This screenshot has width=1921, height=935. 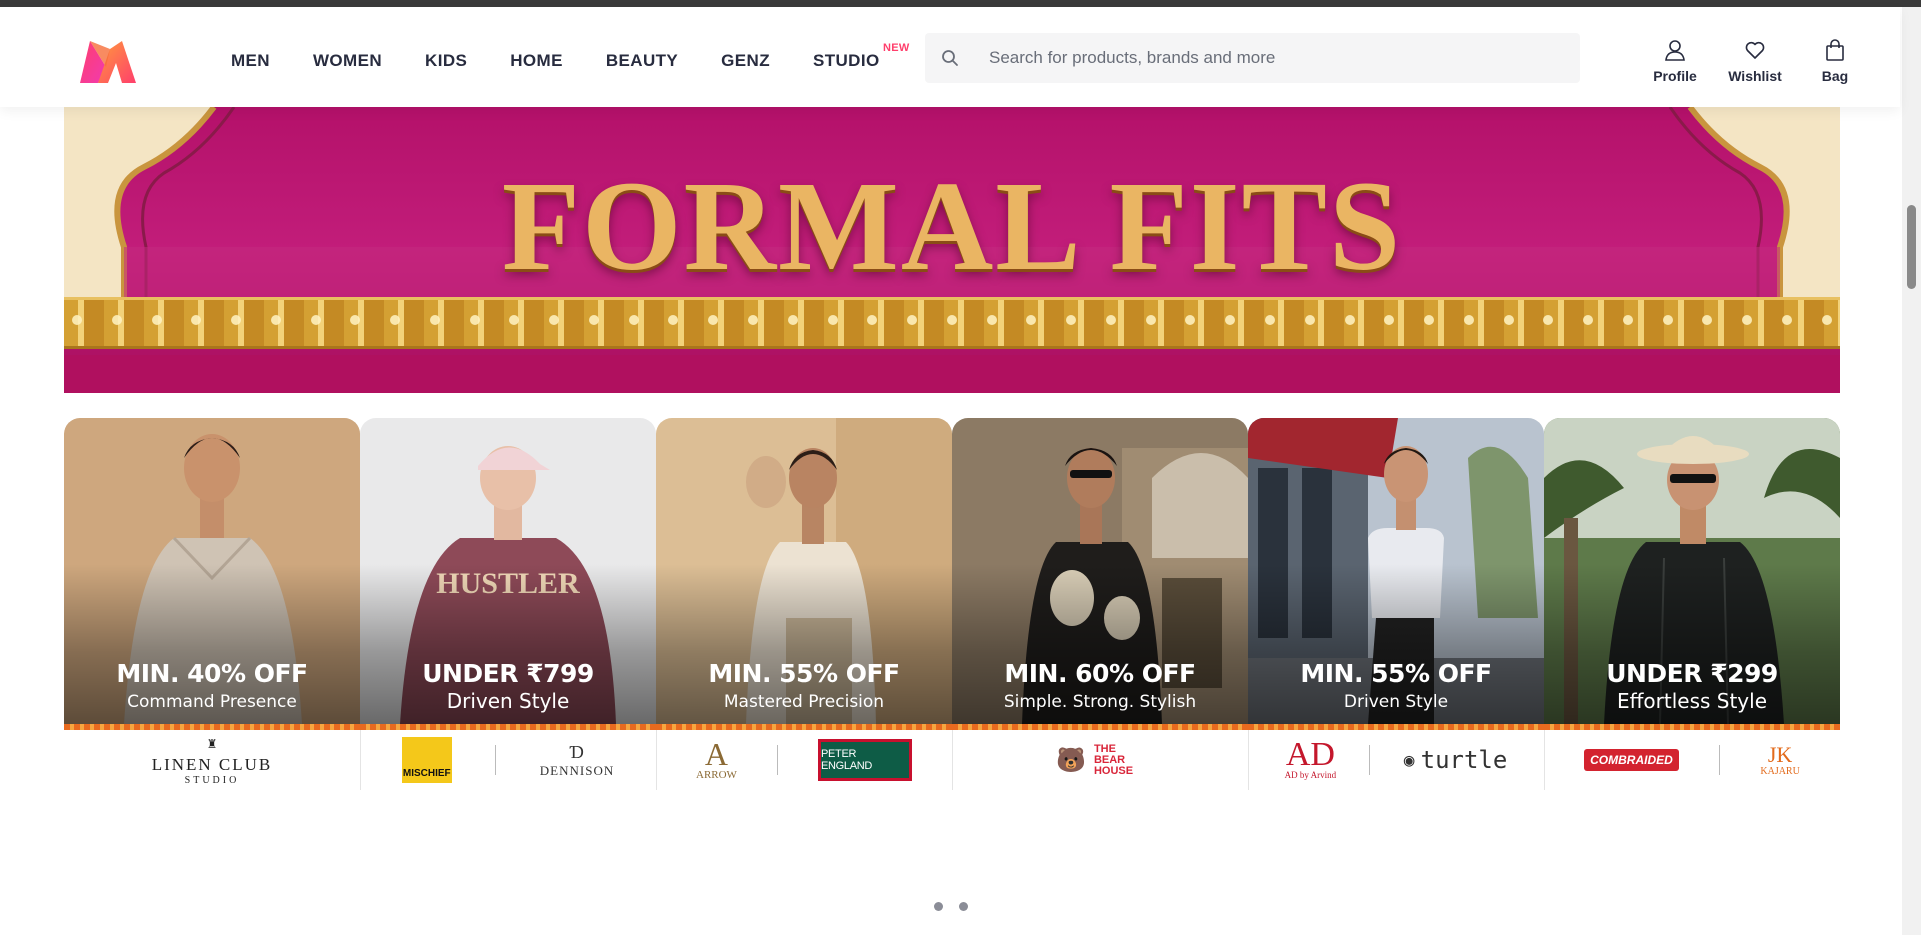 I want to click on profile-button: Profile, so click(x=1675, y=61).